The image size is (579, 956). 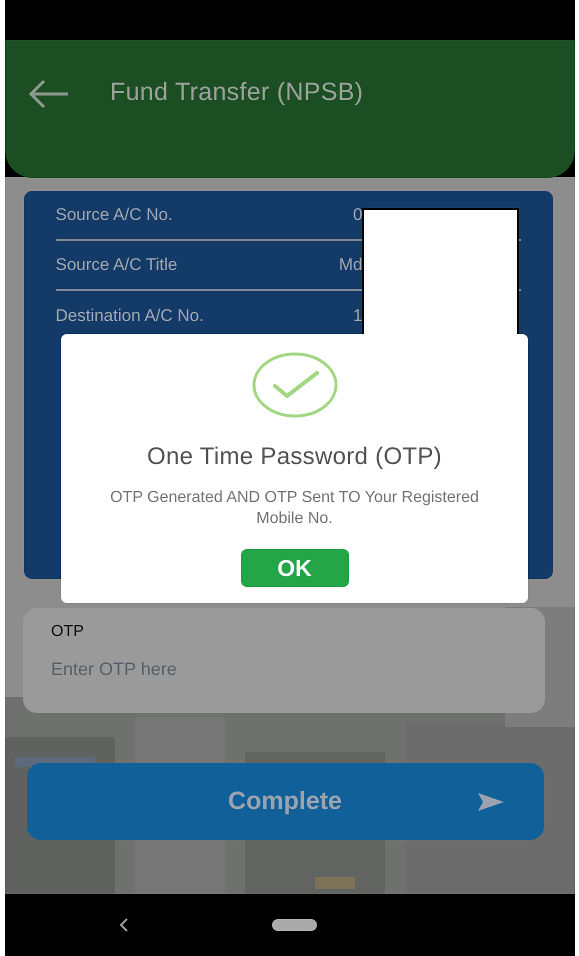 What do you see at coordinates (124, 925) in the screenshot?
I see `back-icon` at bounding box center [124, 925].